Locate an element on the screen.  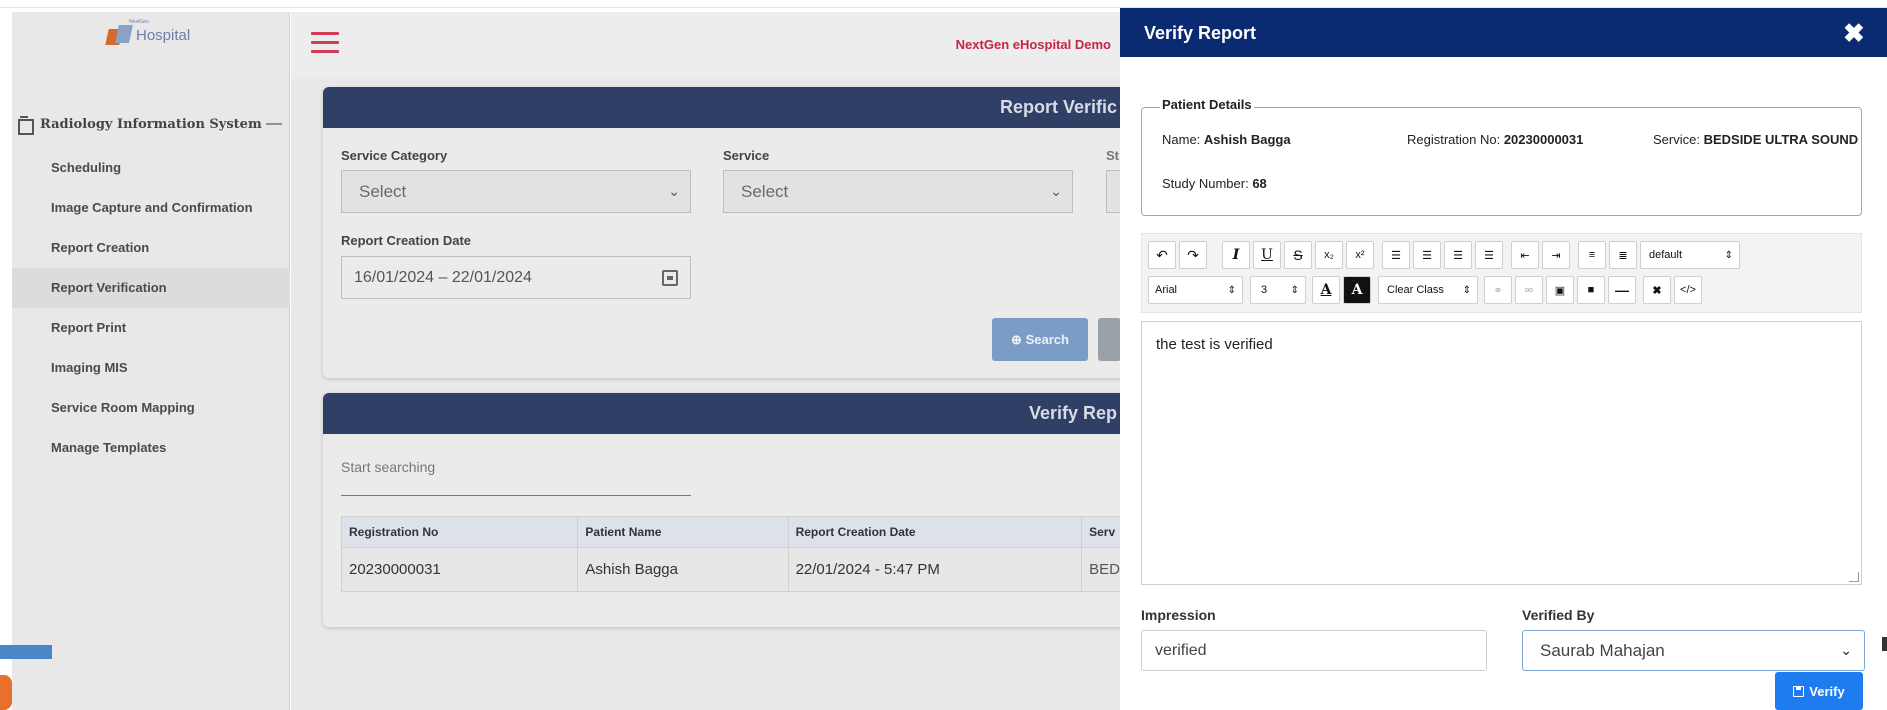
patient-name: Name: Ashish Bagga is located at coordinates (1226, 139).